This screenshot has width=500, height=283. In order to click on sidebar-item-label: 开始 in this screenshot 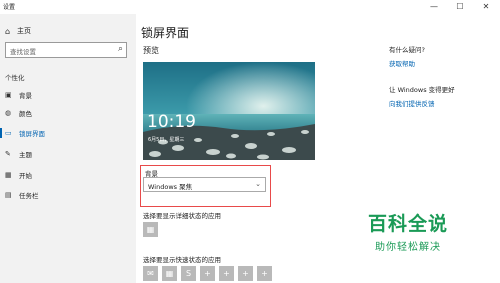, I will do `click(25, 176)`.